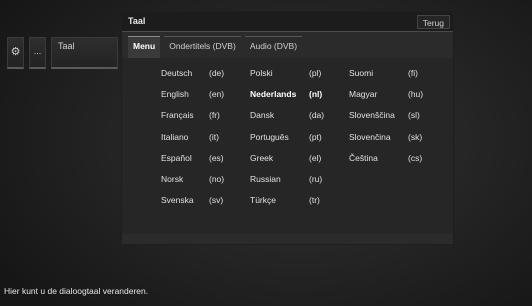 The image size is (532, 306). Describe the element at coordinates (175, 136) in the screenshot. I see `language-name: Italiano` at that location.